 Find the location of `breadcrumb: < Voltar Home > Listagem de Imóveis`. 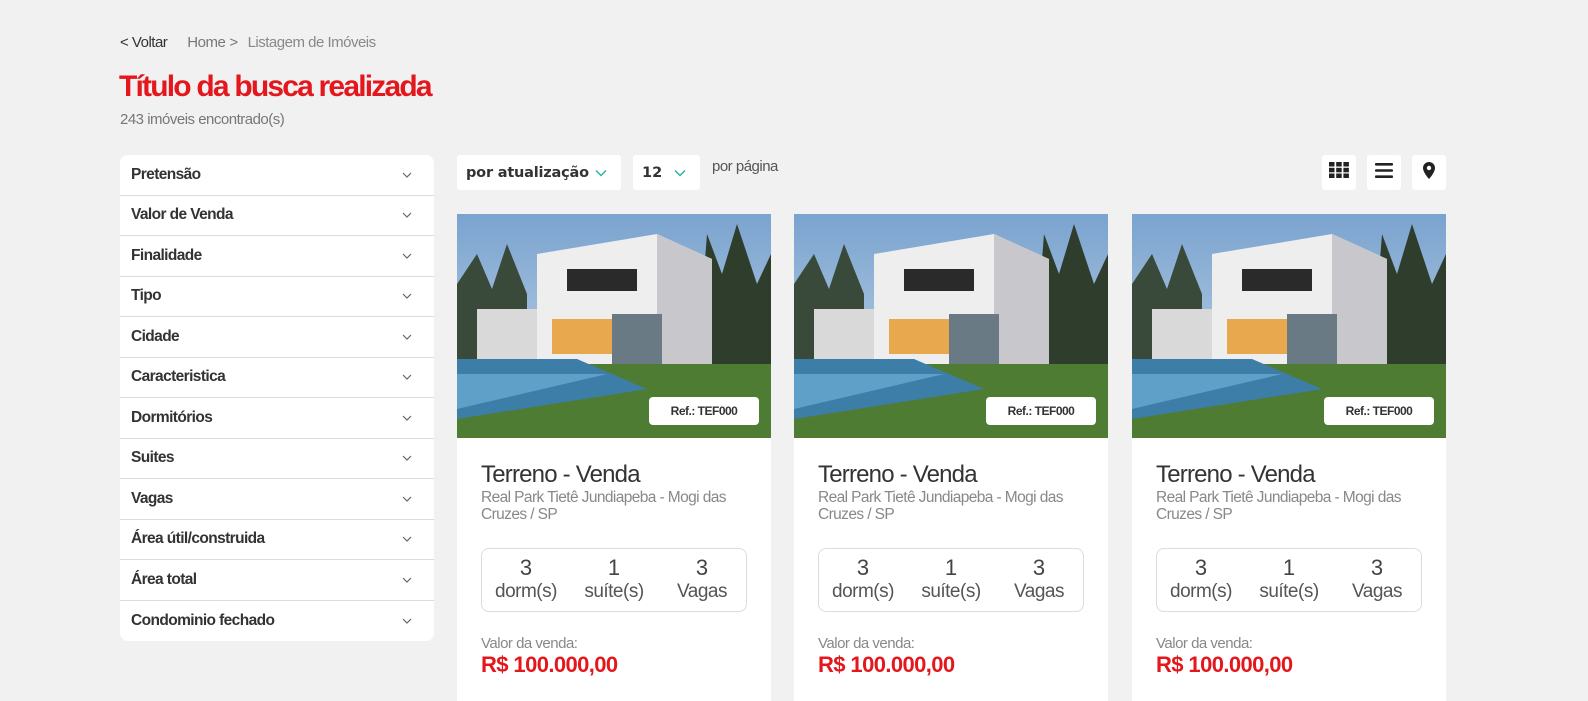

breadcrumb: < Voltar Home > Listagem de Imóveis is located at coordinates (248, 42).